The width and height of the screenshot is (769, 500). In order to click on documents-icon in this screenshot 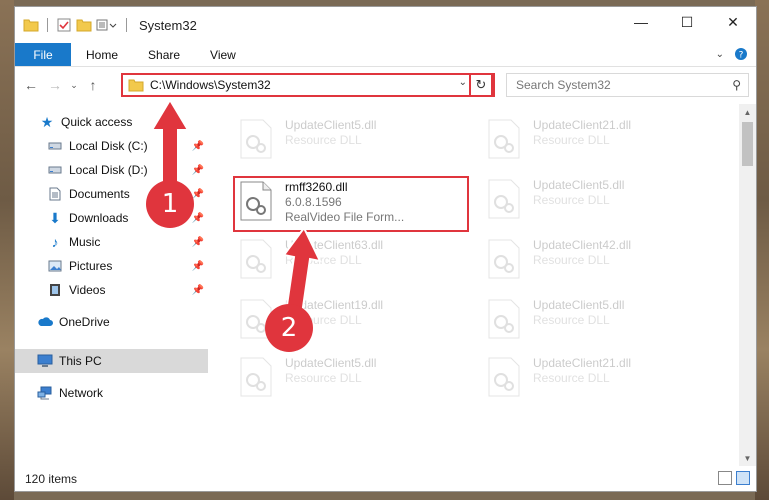, I will do `click(55, 194)`.